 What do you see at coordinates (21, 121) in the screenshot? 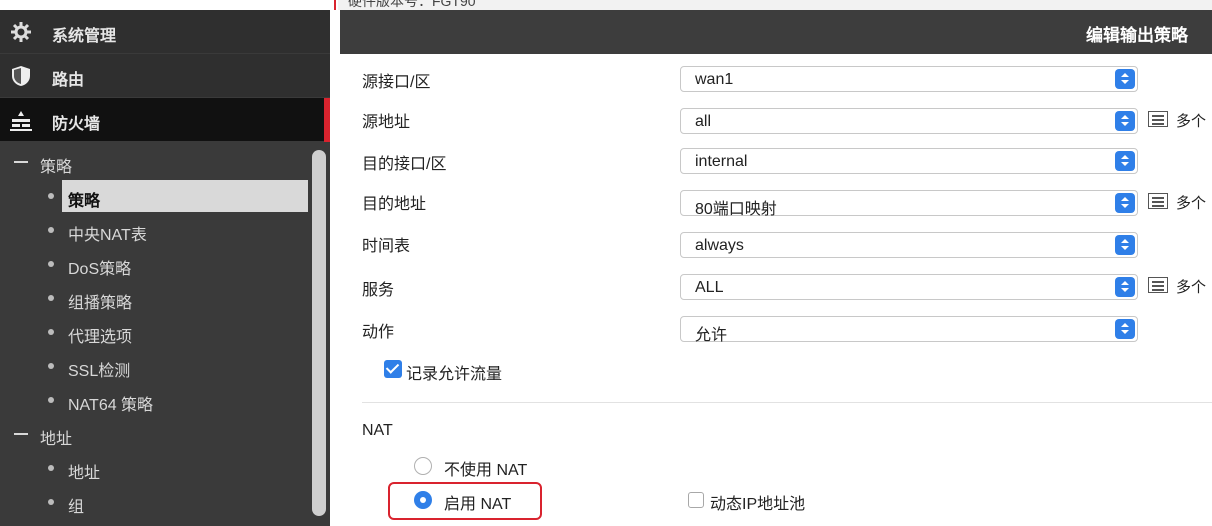
I see `firewall-icon` at bounding box center [21, 121].